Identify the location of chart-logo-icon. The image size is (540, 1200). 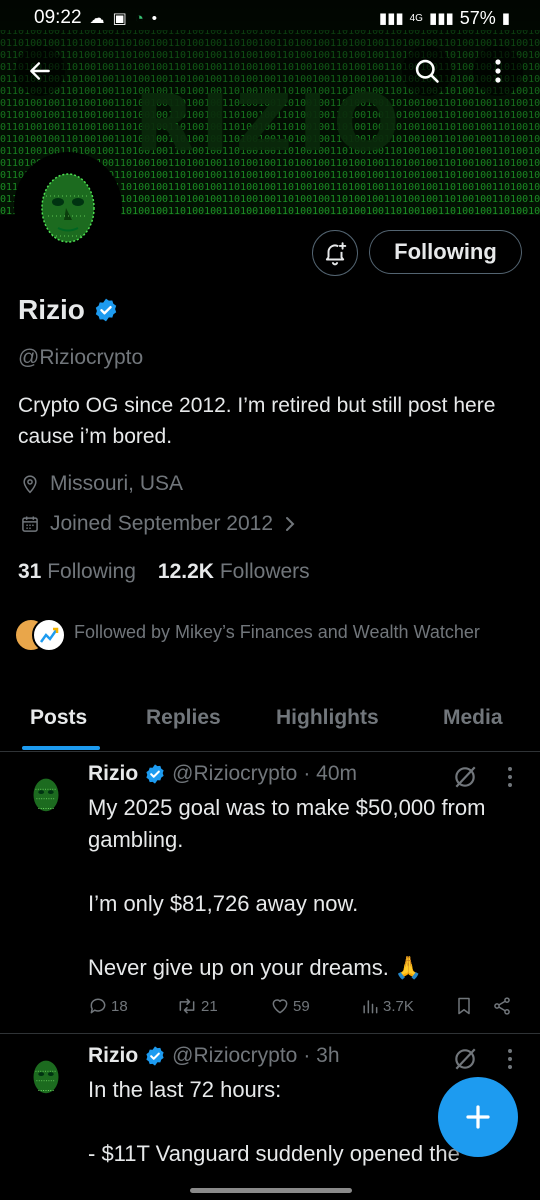
(49, 635).